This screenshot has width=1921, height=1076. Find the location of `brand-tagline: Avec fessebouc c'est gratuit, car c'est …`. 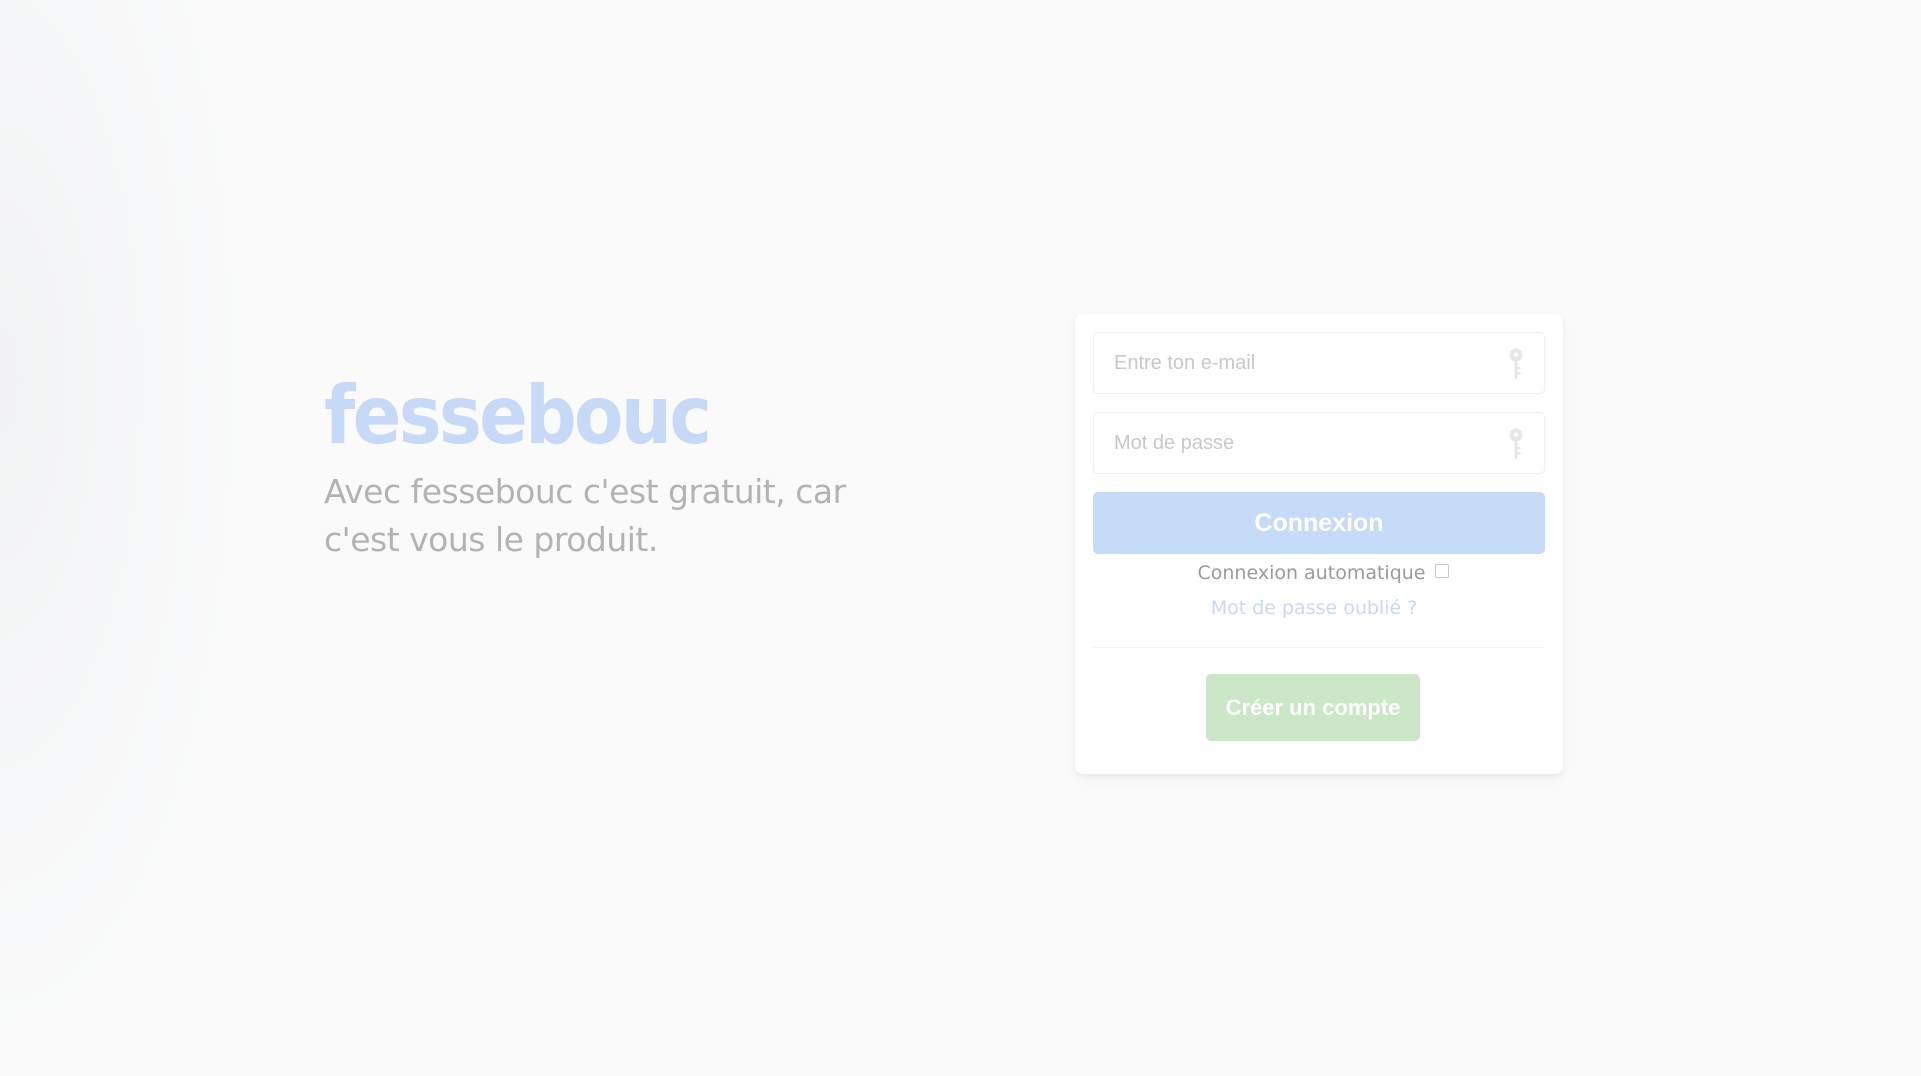

brand-tagline: Avec fessebouc c'est gratuit, car c'est … is located at coordinates (585, 515).